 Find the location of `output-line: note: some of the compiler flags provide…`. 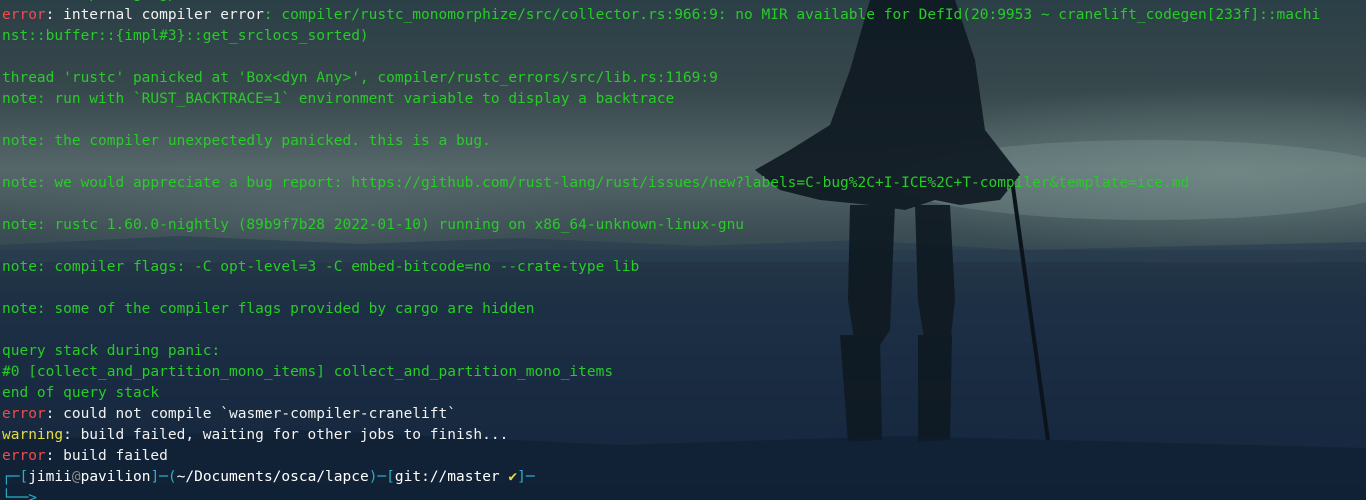

output-line: note: some of the compiler flags provide… is located at coordinates (661, 309).